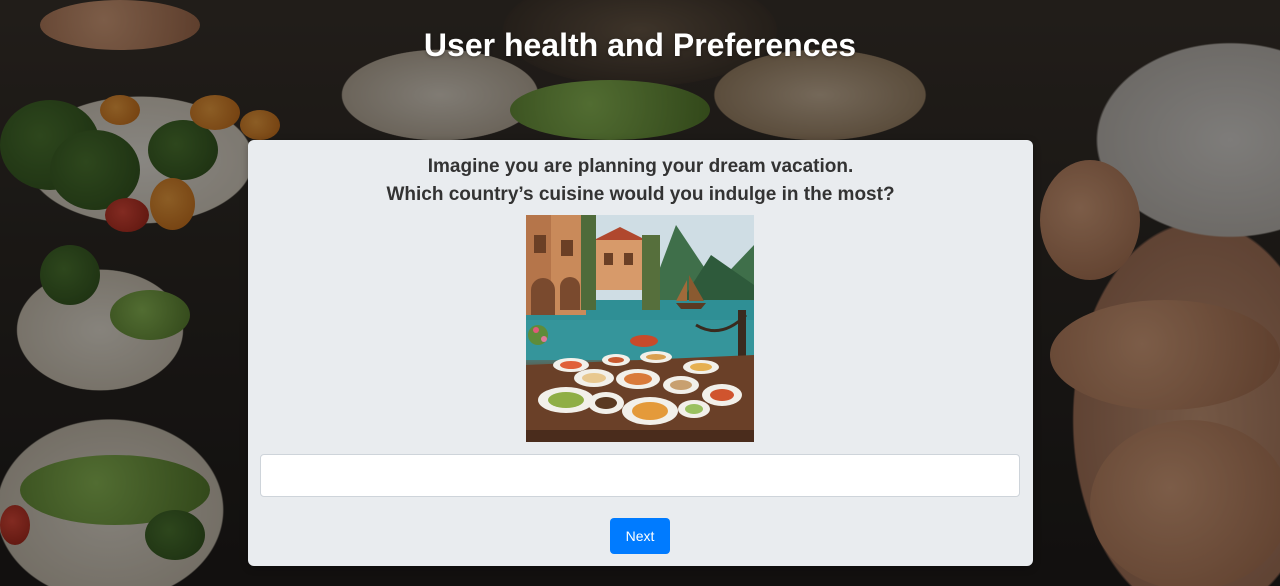 Image resolution: width=1280 pixels, height=586 pixels. What do you see at coordinates (640, 536) in the screenshot?
I see `next-button: Next` at bounding box center [640, 536].